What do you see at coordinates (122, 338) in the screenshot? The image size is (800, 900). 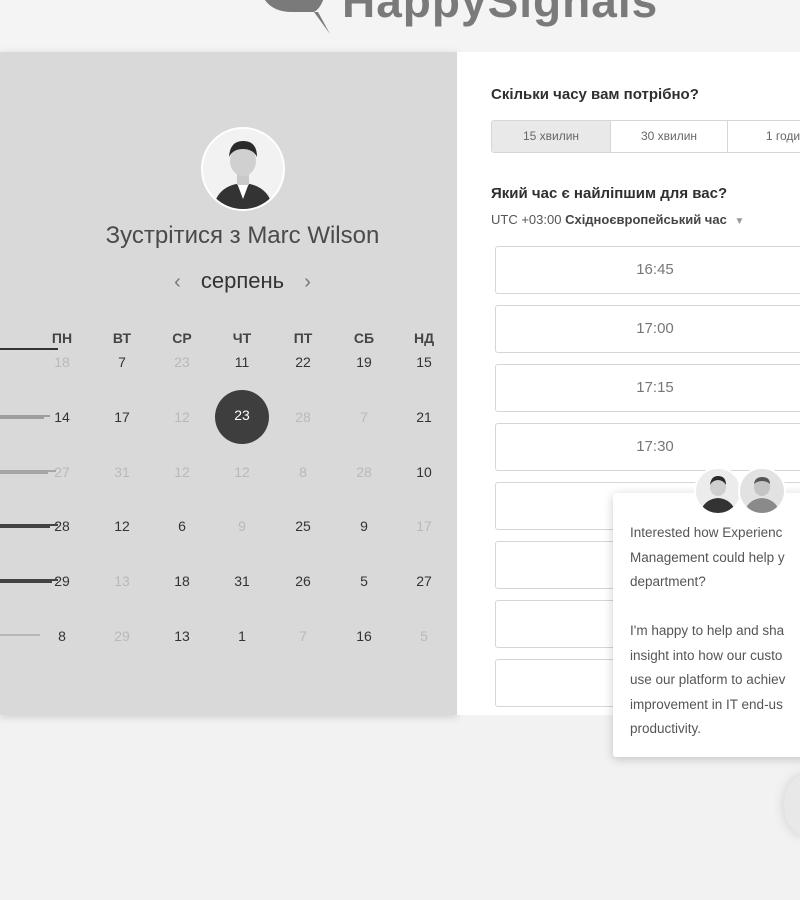 I see `weekday-label: ВТ` at bounding box center [122, 338].